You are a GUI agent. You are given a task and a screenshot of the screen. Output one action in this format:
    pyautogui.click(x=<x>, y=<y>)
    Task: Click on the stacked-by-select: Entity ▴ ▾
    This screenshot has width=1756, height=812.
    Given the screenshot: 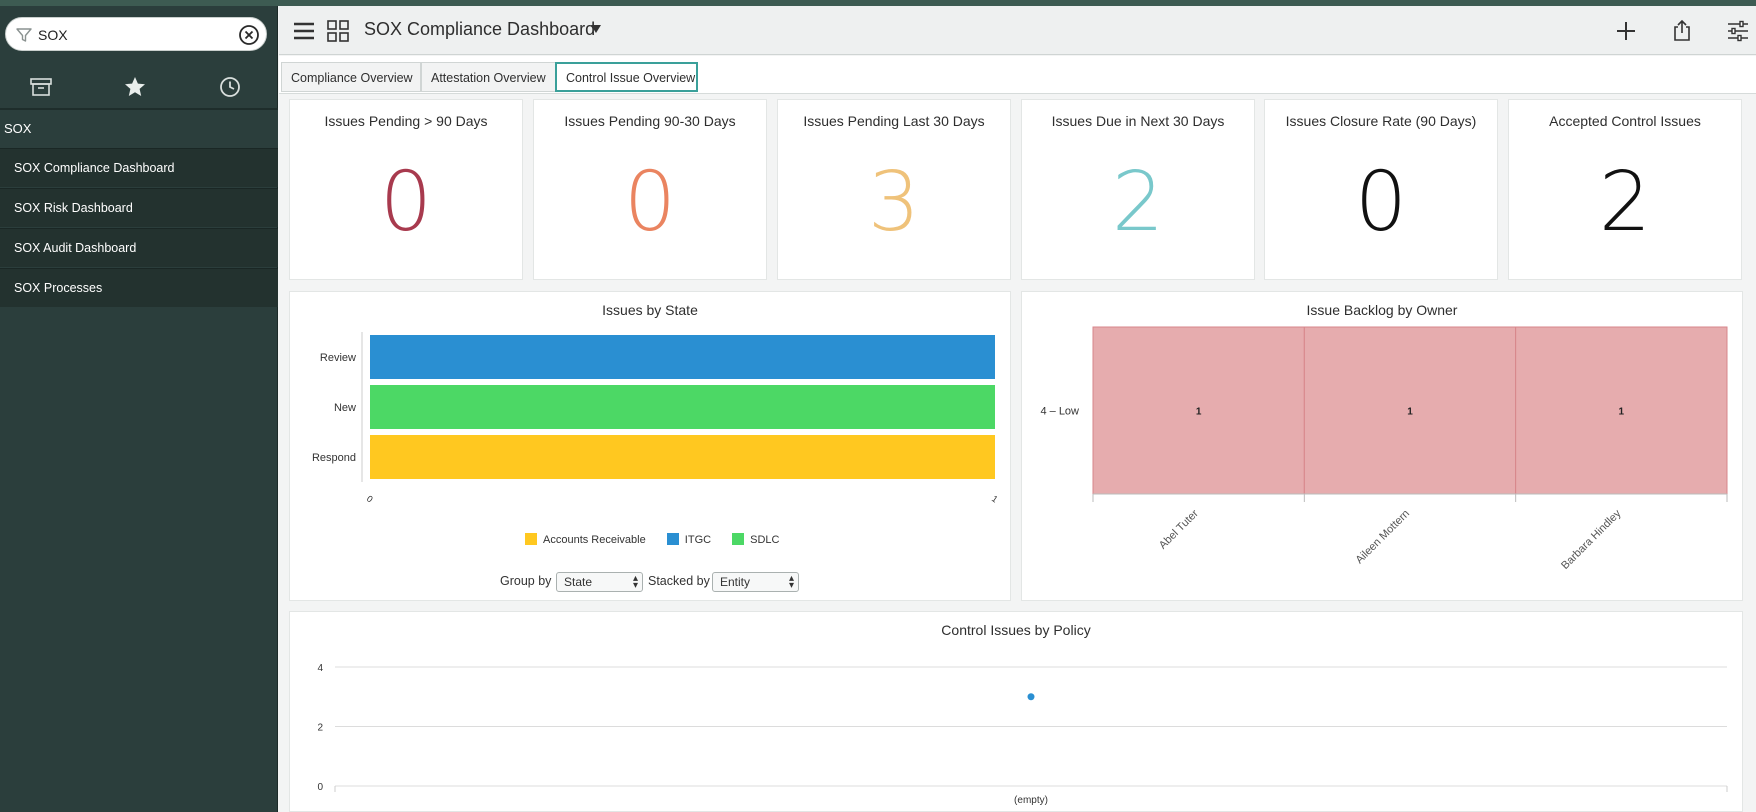 What is the action you would take?
    pyautogui.click(x=755, y=582)
    